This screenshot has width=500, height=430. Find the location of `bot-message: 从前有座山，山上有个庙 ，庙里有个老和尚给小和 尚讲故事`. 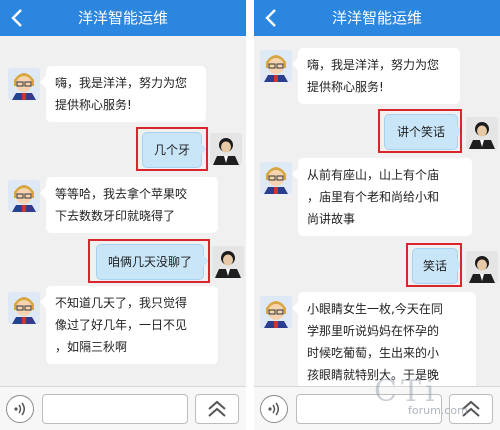

bot-message: 从前有座山，山上有个庙 ，庙里有个老和尚给小和 尚讲故事 is located at coordinates (382, 197).